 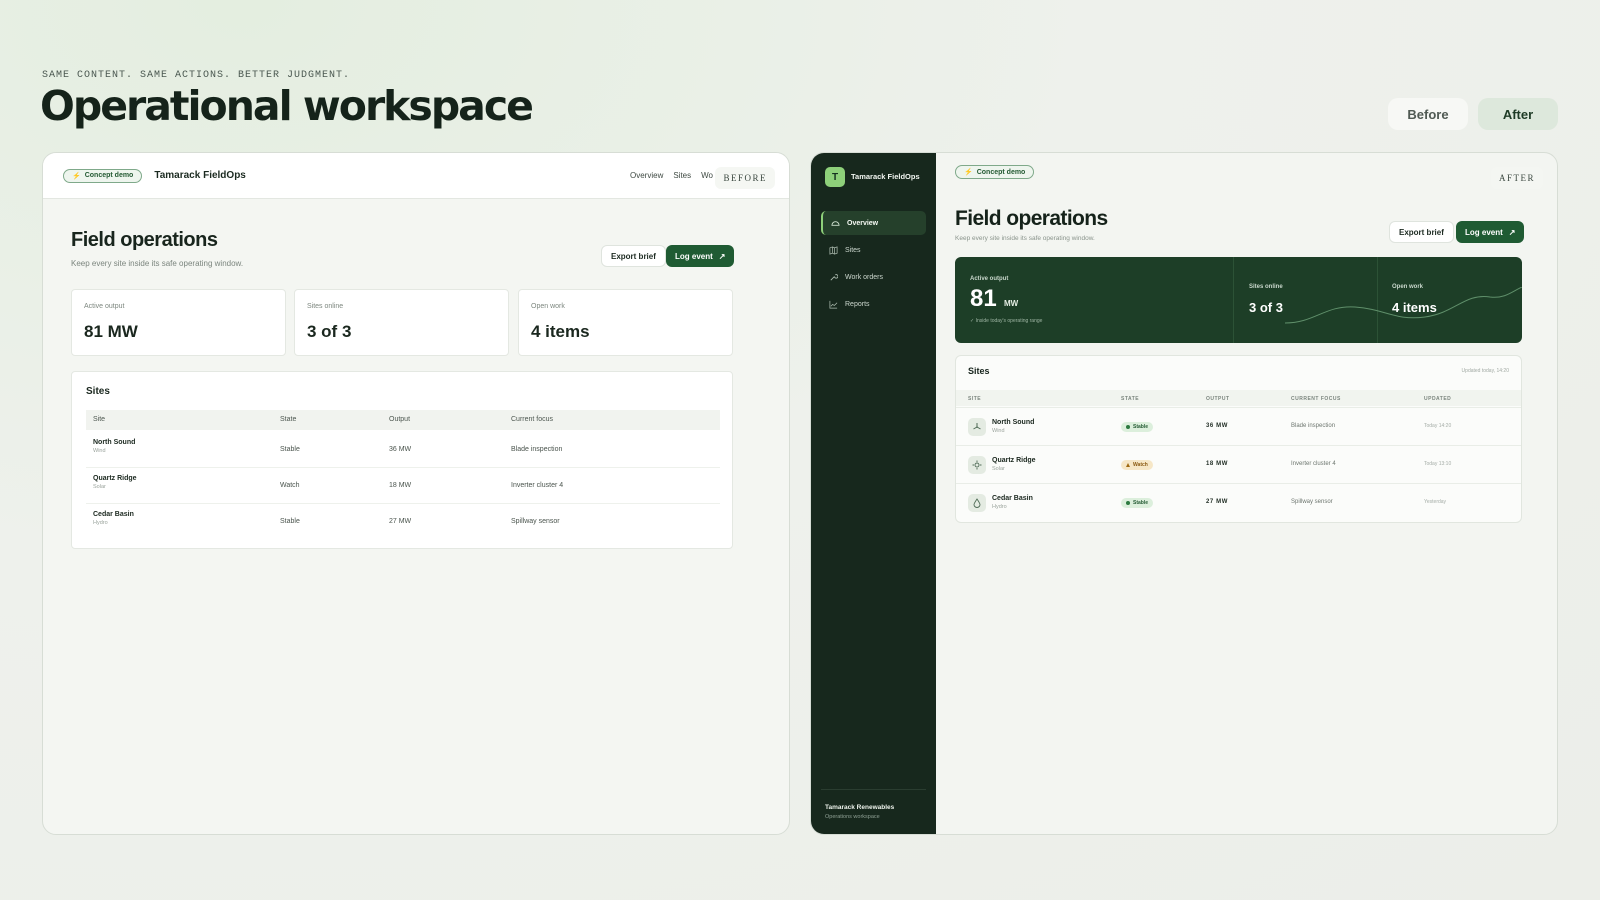 I want to click on metric-value: 81, so click(x=983, y=298).